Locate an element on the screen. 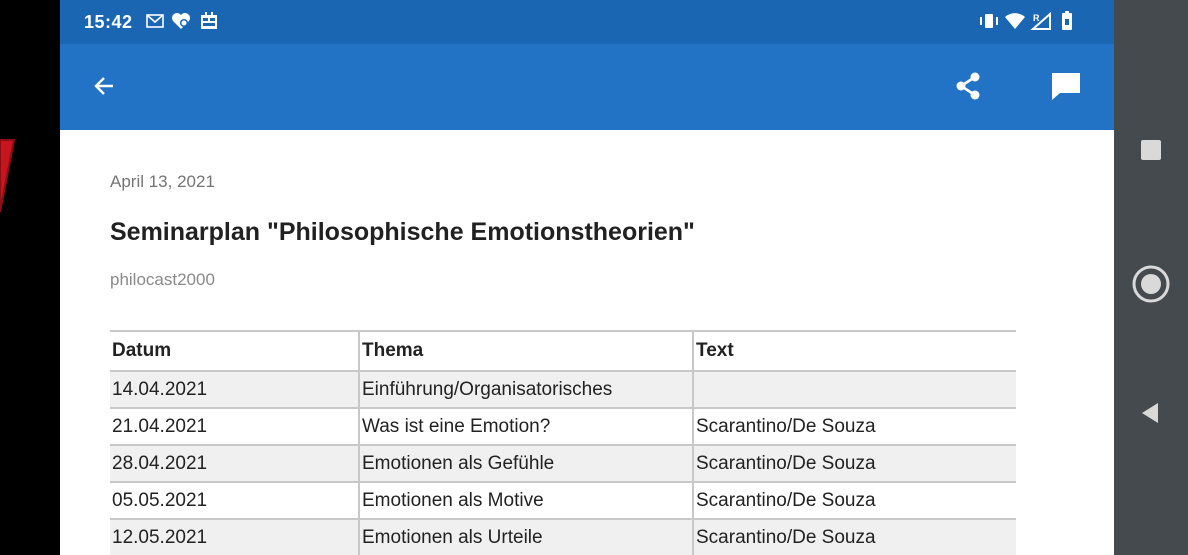 The width and height of the screenshot is (1188, 555). navigation-bar is located at coordinates (1151, 277).